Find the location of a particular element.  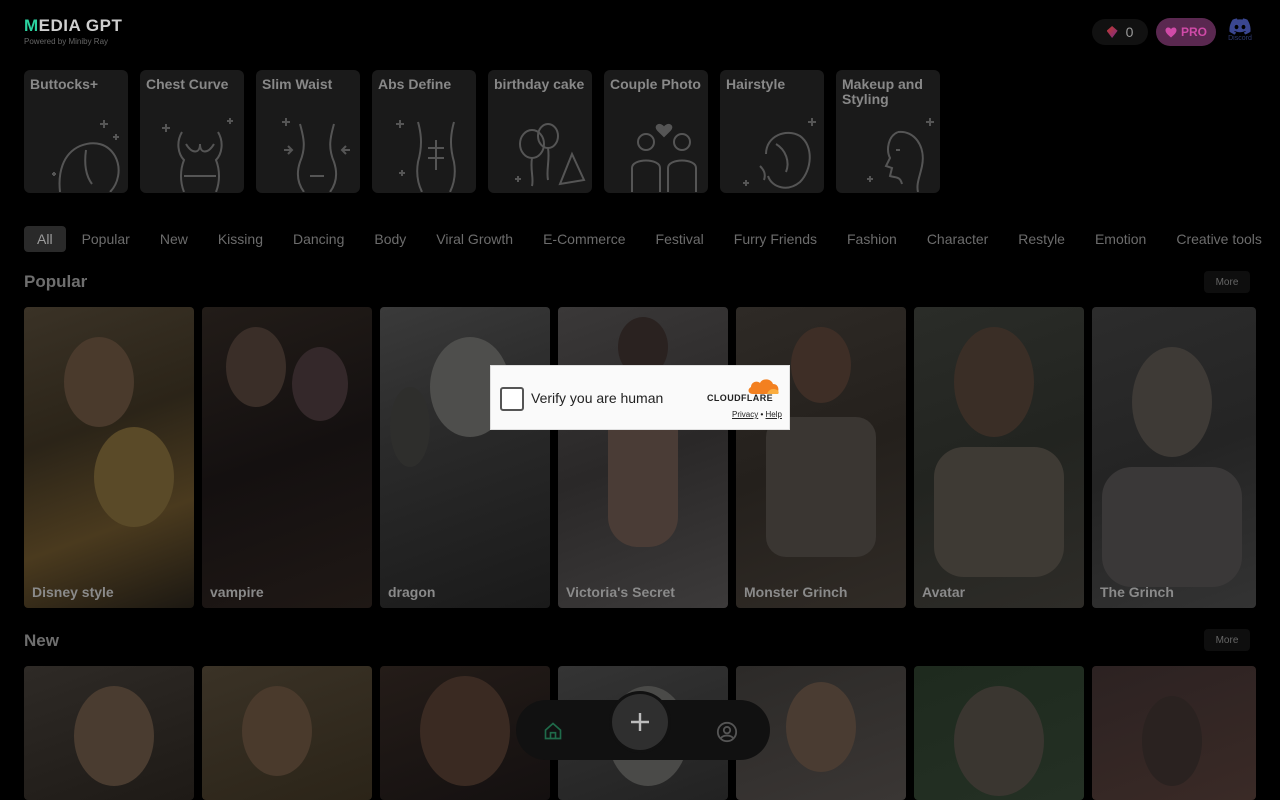

discord-label: Discord is located at coordinates (1240, 38).